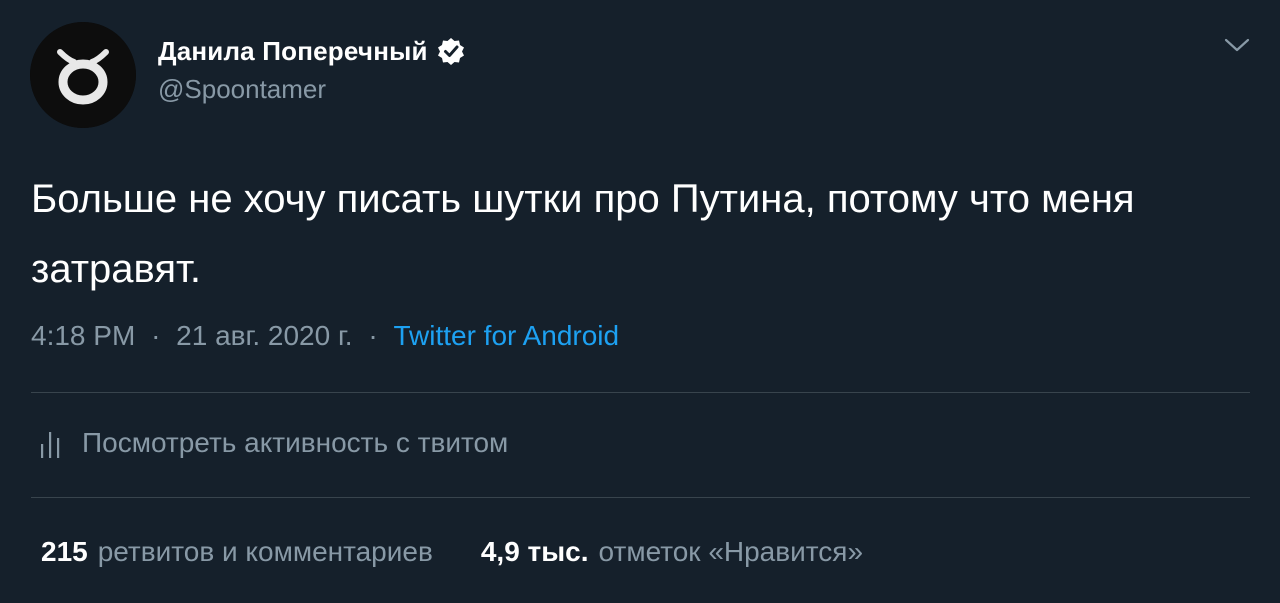 Image resolution: width=1280 pixels, height=603 pixels. I want to click on author-name-row: Данила Поперечный, so click(312, 51).